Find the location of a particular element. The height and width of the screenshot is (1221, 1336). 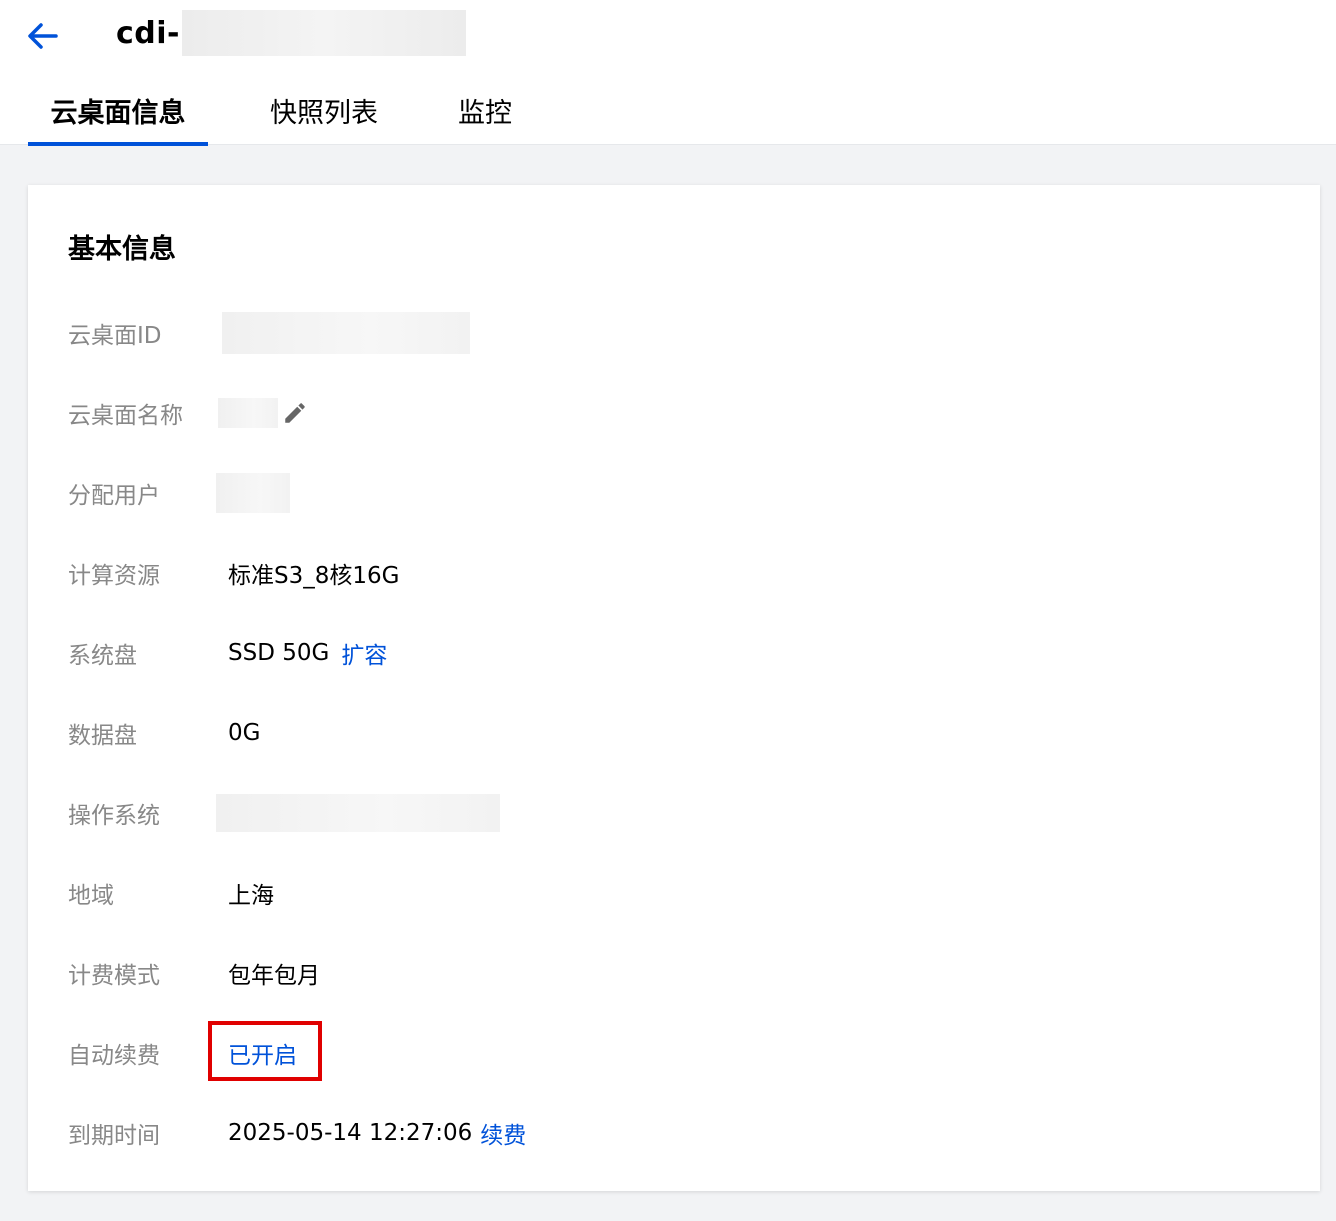

row-region: 地域 上海 is located at coordinates (171, 893).